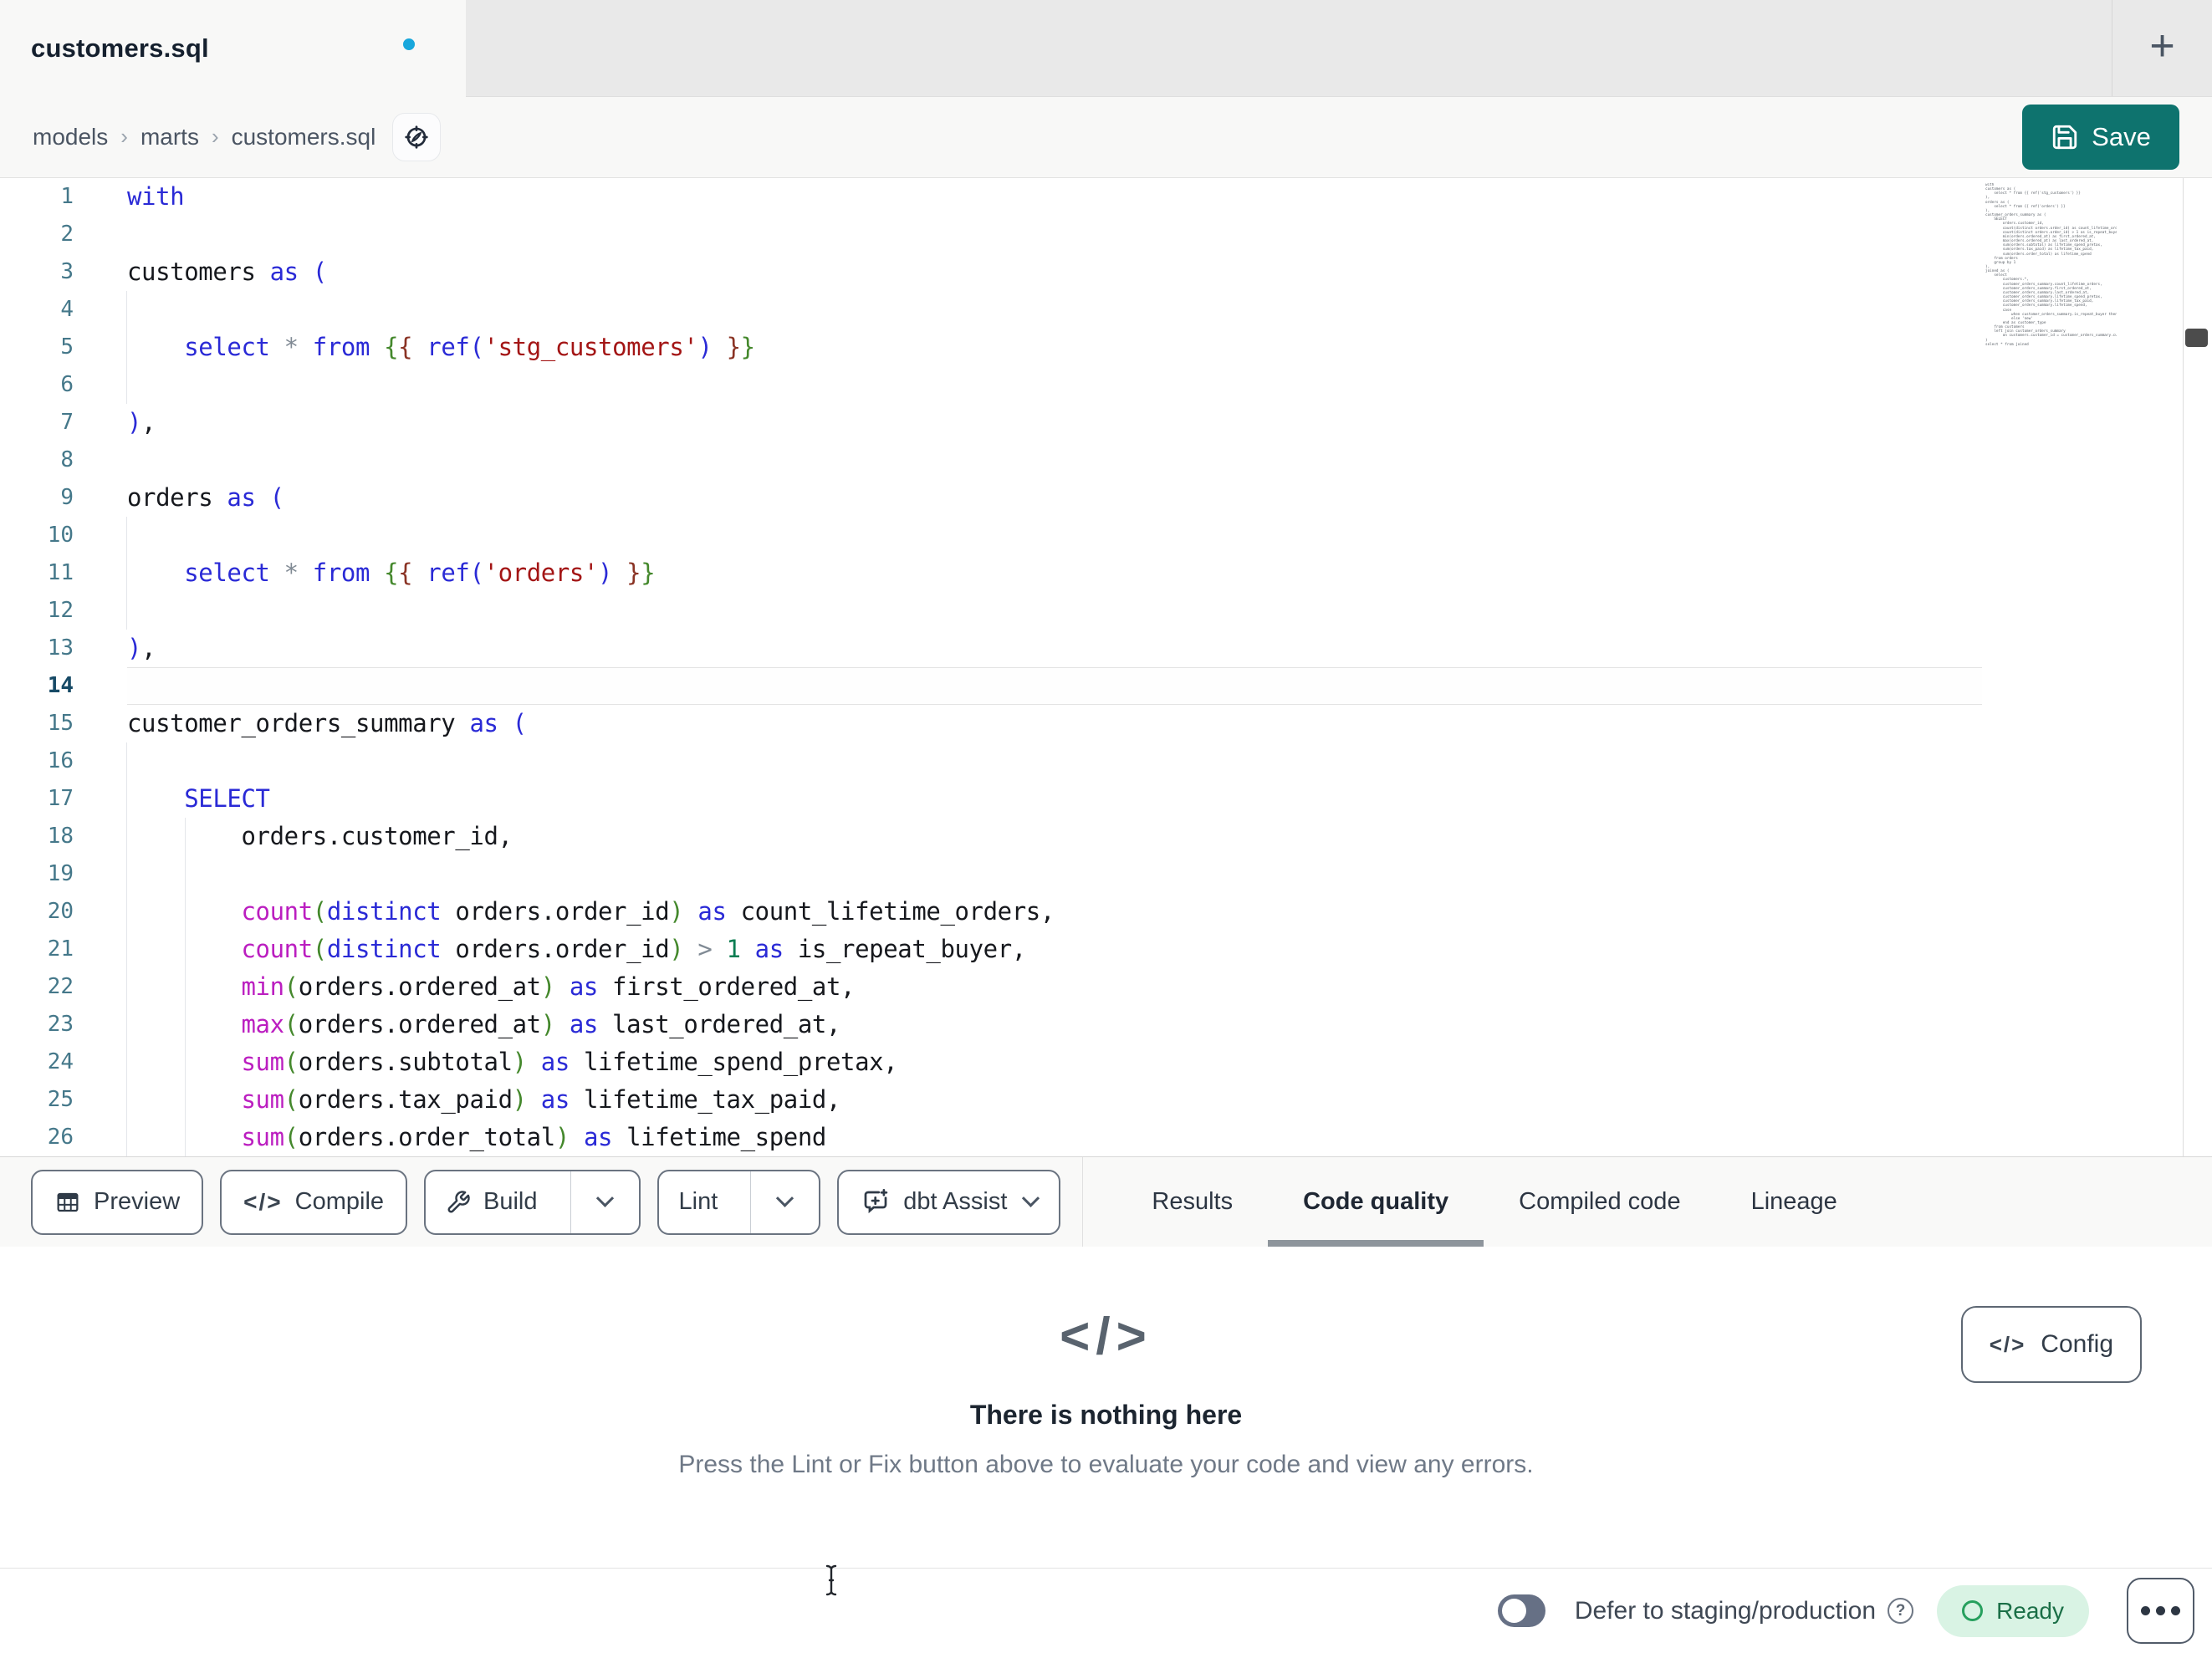 This screenshot has width=2212, height=1653. I want to click on status-badge: Ready, so click(2013, 1610).